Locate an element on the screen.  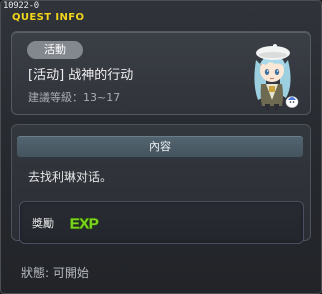
quest-name: [活动] 战神的行动 is located at coordinates (81, 75).